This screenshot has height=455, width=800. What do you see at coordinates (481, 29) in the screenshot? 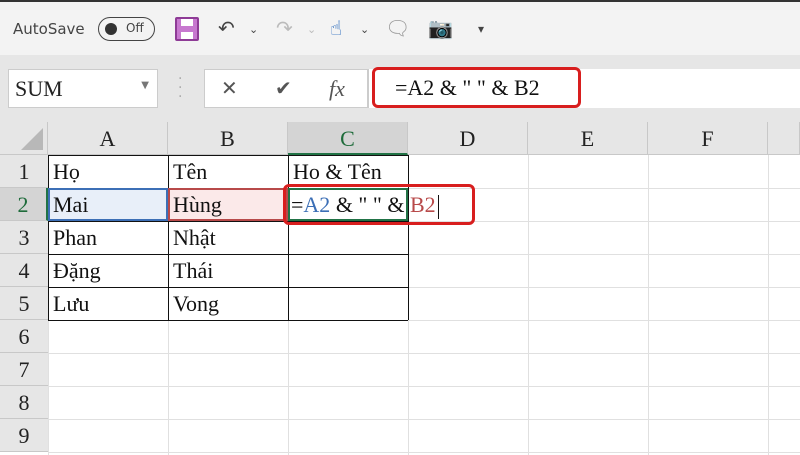
I see `customize-toolbar-icon: ▾` at bounding box center [481, 29].